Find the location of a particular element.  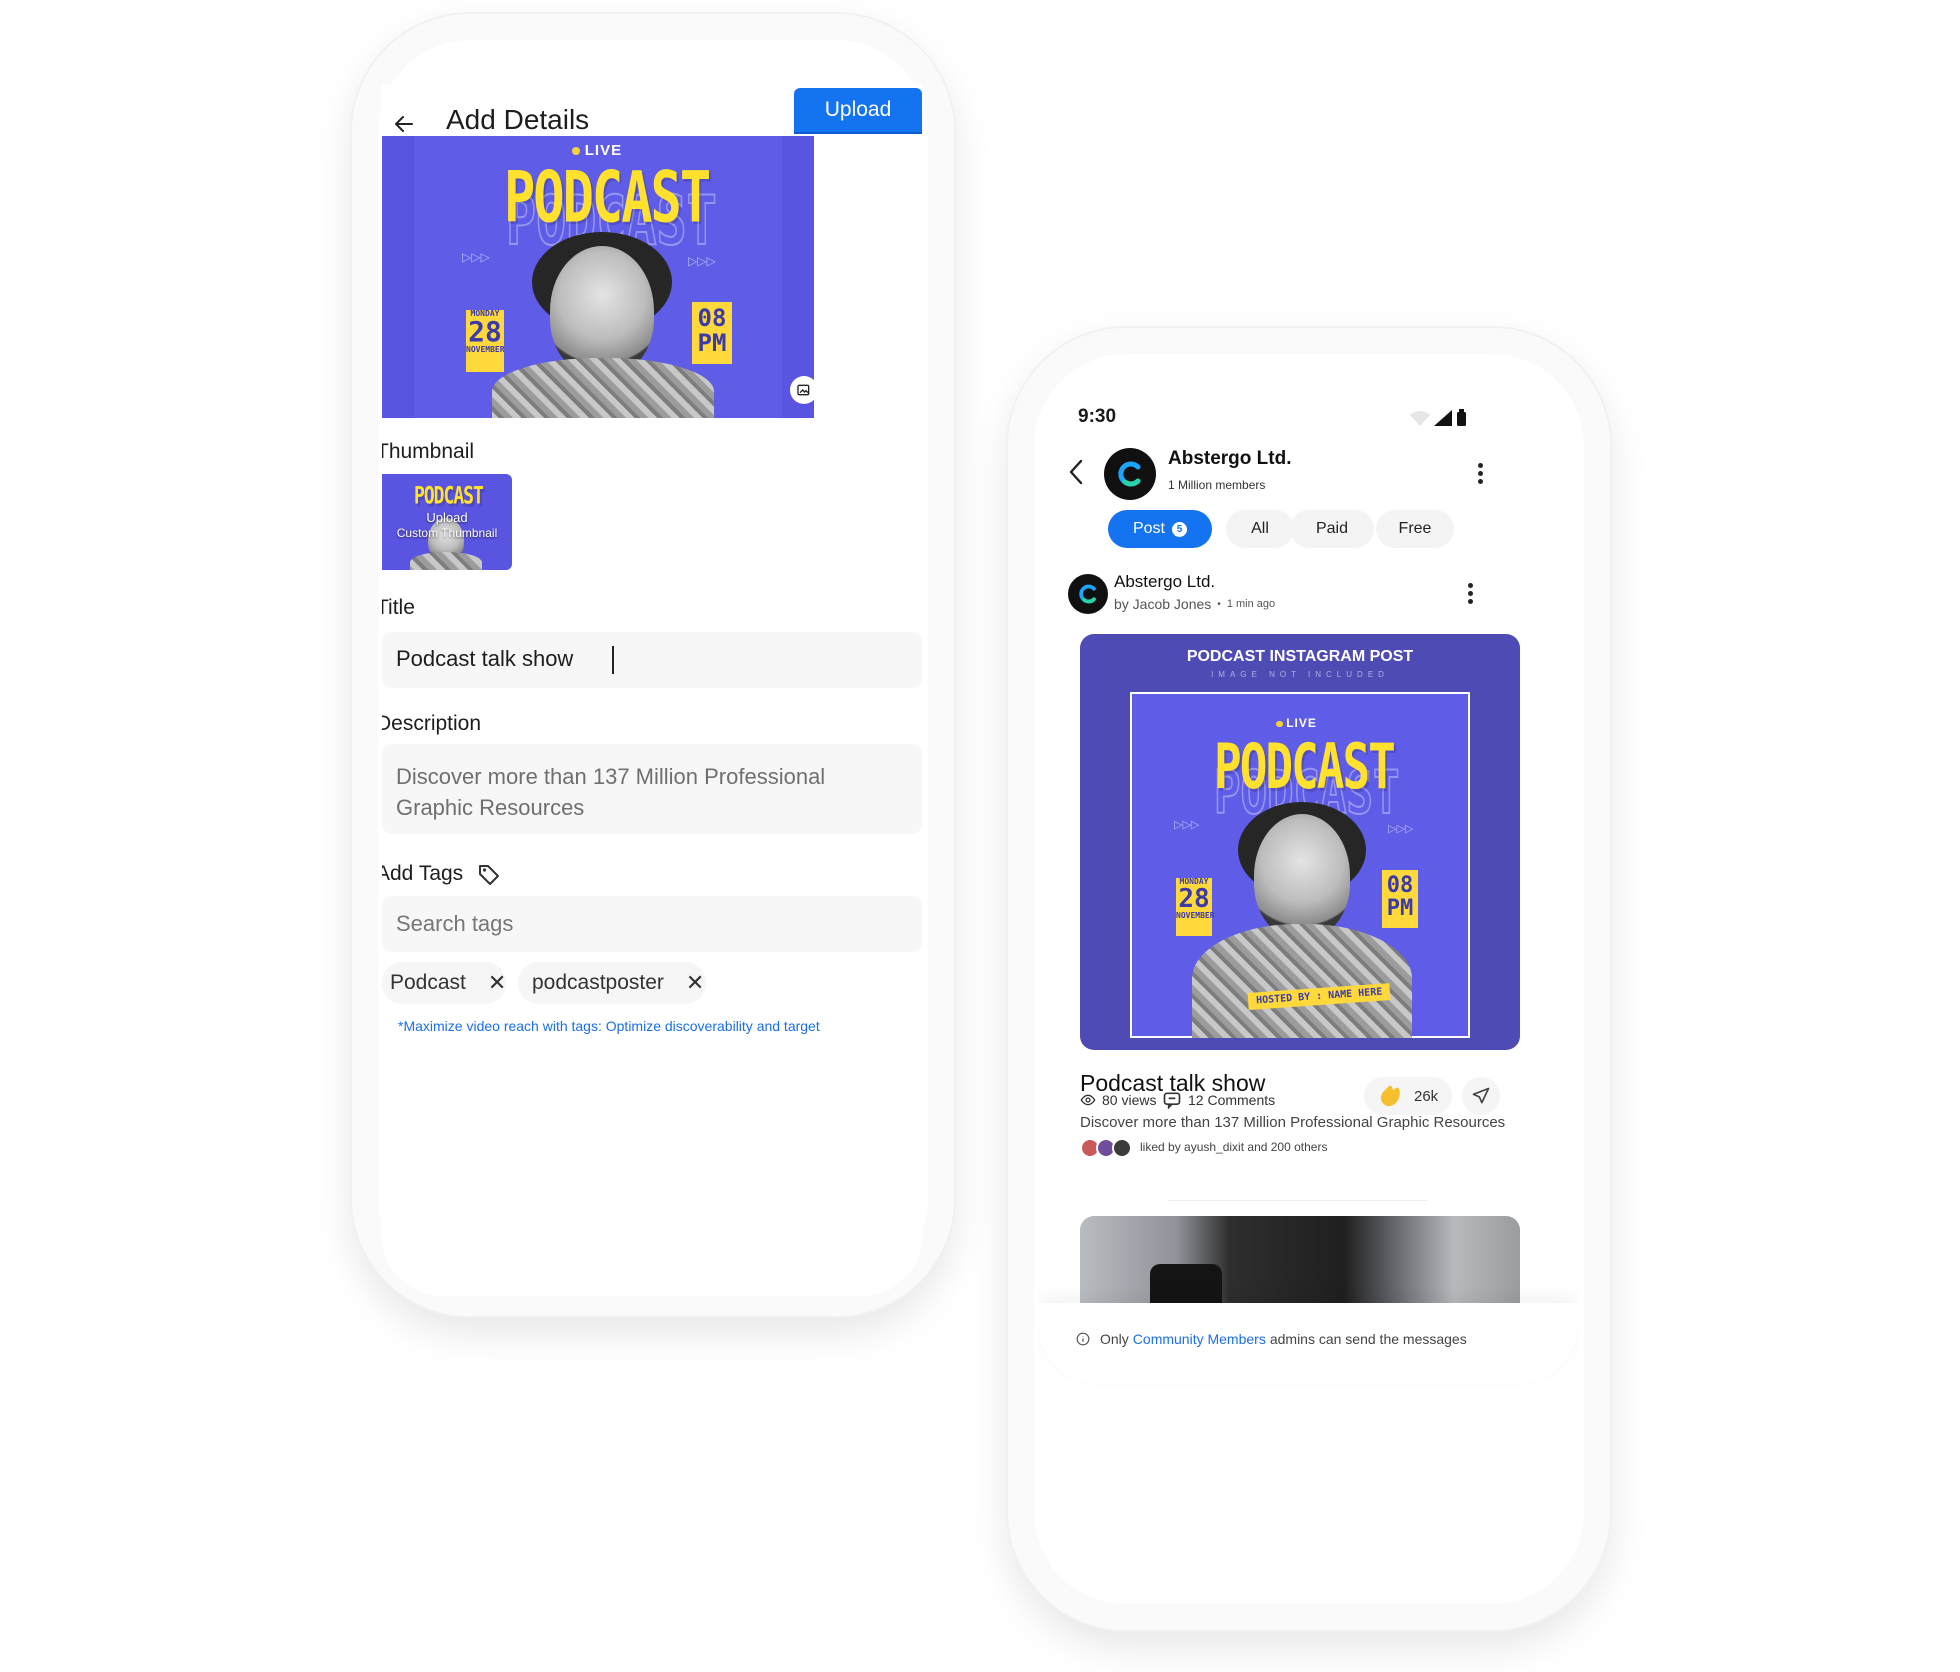

filter-pill-free: Free is located at coordinates (1415, 529).